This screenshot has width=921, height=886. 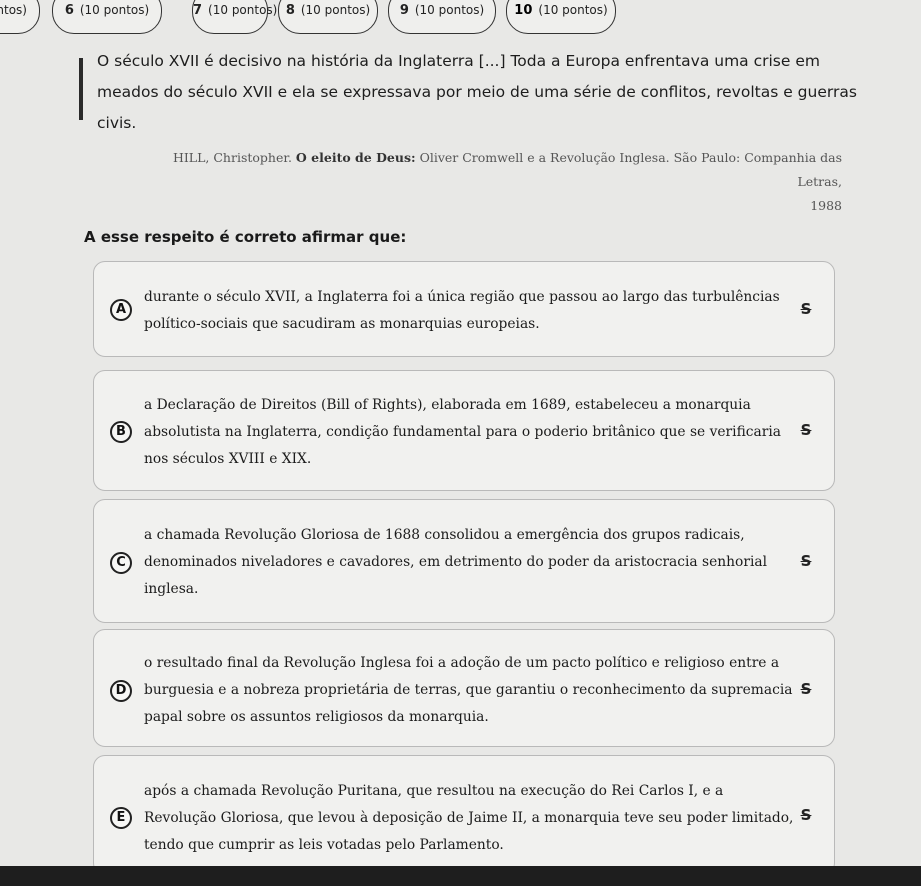 What do you see at coordinates (198, 10) in the screenshot?
I see `tab-number: 7` at bounding box center [198, 10].